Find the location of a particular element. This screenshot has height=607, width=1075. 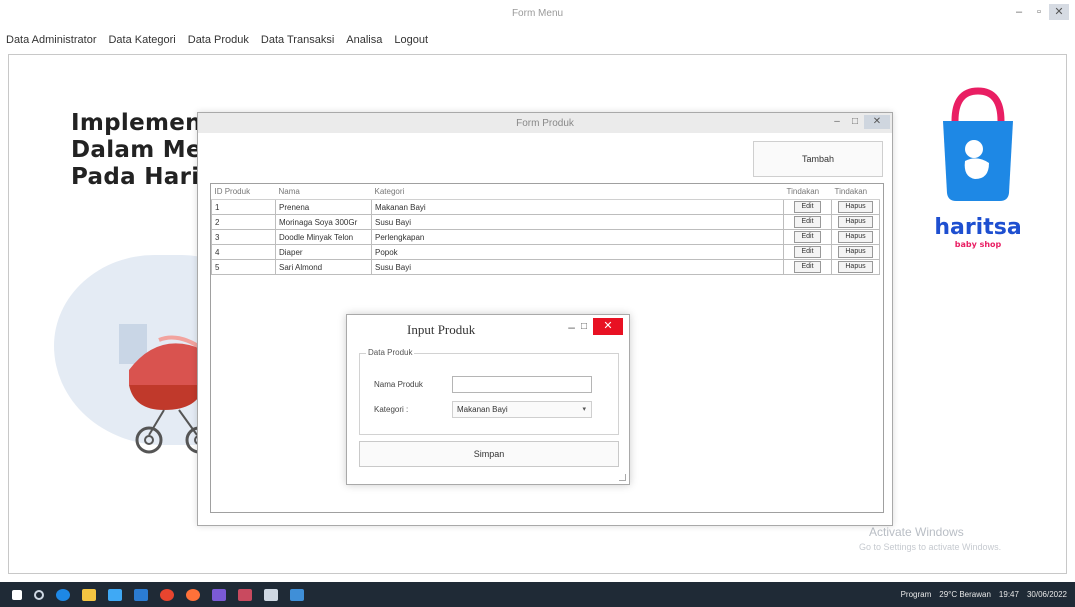

headline-line-2: Dalam Me is located at coordinates (136, 150).